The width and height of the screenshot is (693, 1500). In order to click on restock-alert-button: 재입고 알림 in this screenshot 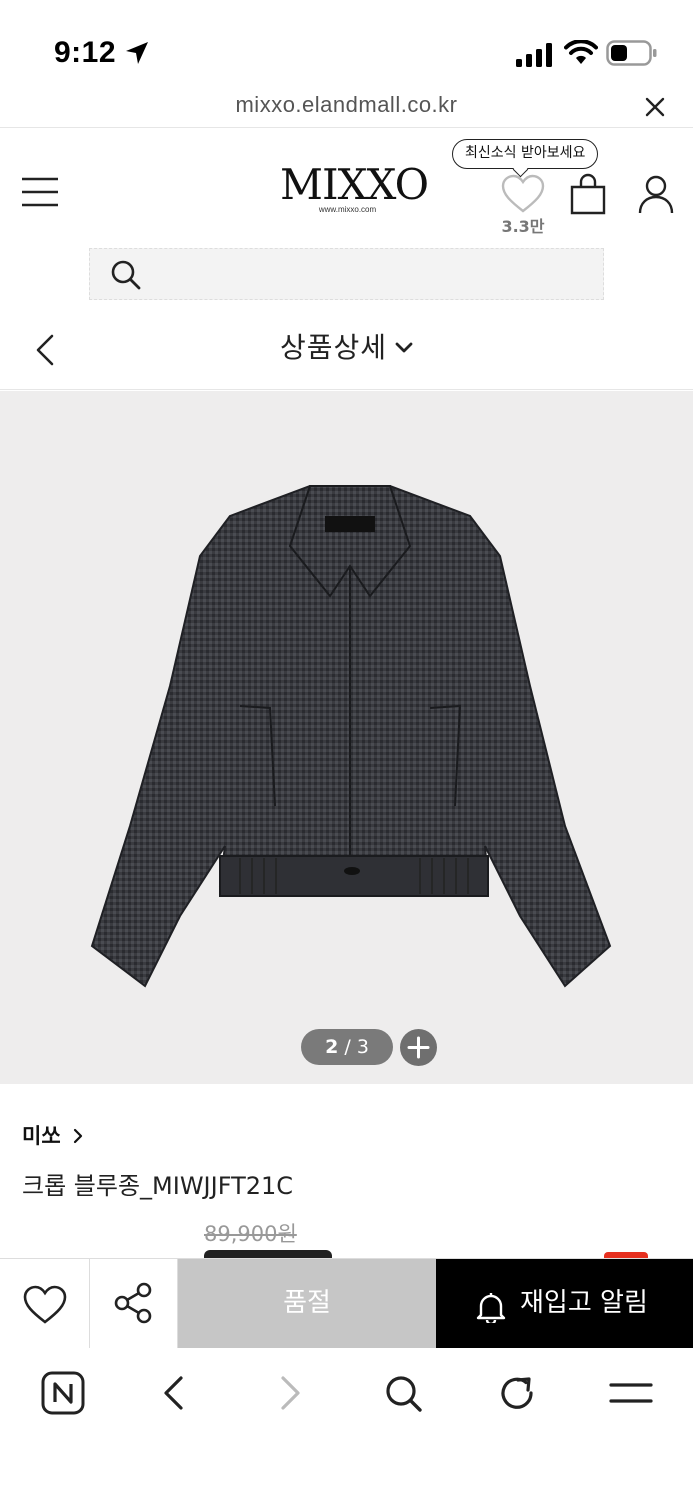, I will do `click(564, 1304)`.